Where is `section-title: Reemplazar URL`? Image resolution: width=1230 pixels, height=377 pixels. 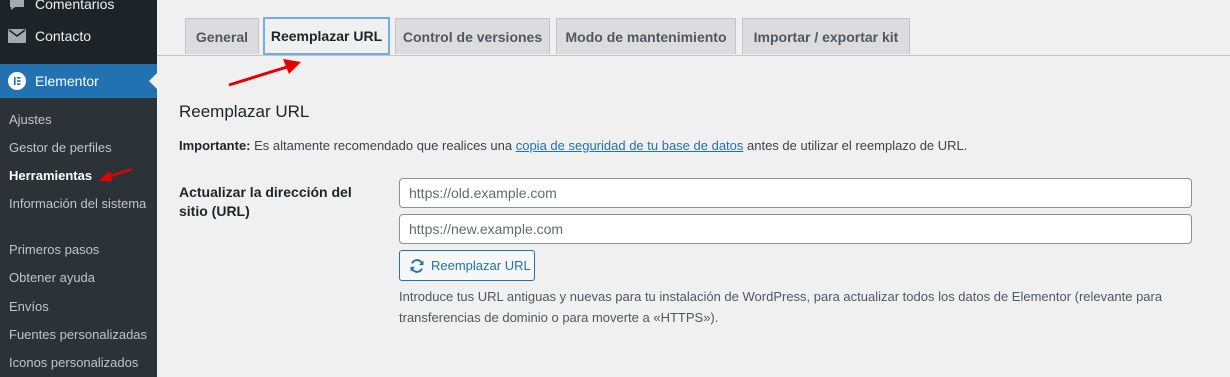 section-title: Reemplazar URL is located at coordinates (244, 111).